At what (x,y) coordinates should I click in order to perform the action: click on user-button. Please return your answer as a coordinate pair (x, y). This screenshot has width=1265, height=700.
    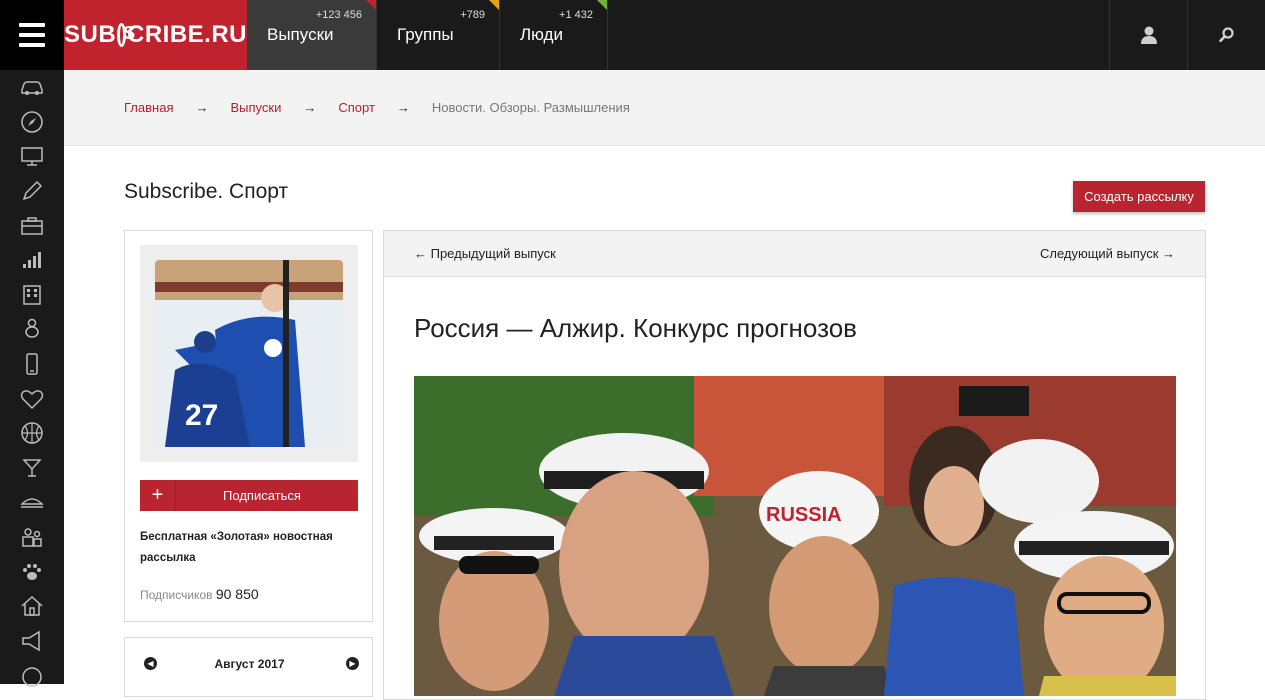
    Looking at the image, I should click on (1148, 35).